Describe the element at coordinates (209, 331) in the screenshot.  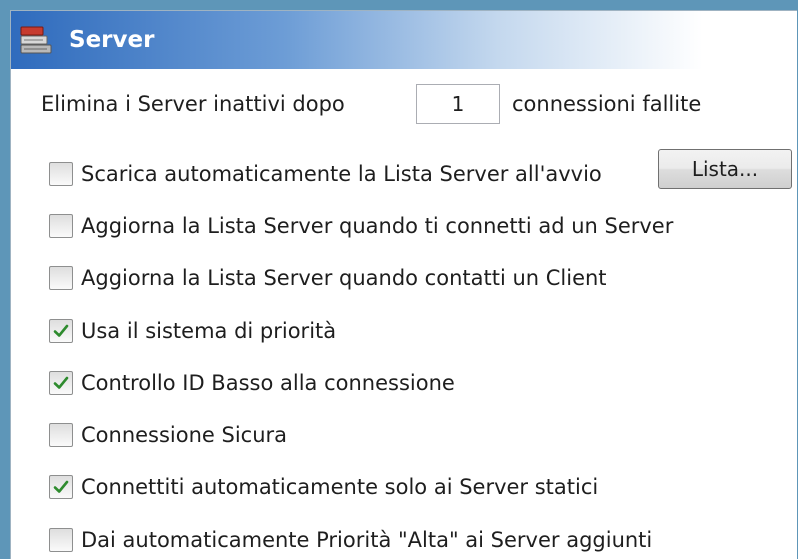
I see `option-label: Usa il sistema di priorità` at that location.